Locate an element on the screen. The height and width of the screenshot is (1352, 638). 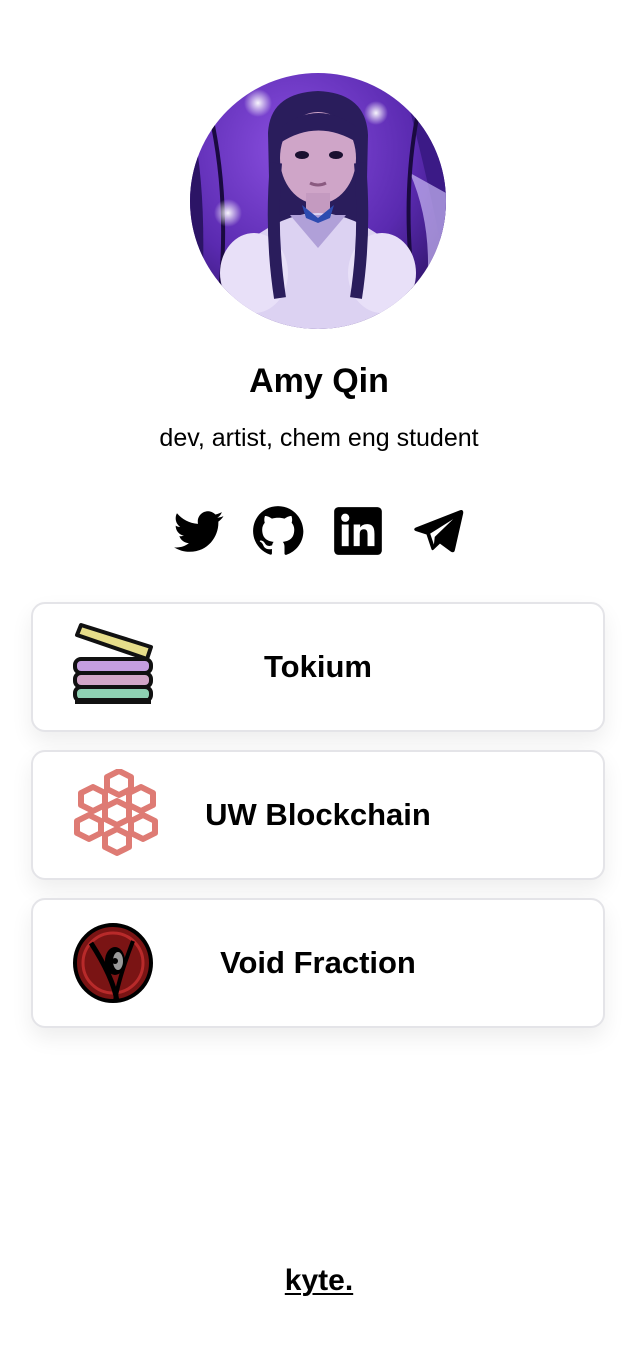
linkedin-icon is located at coordinates (358, 531).